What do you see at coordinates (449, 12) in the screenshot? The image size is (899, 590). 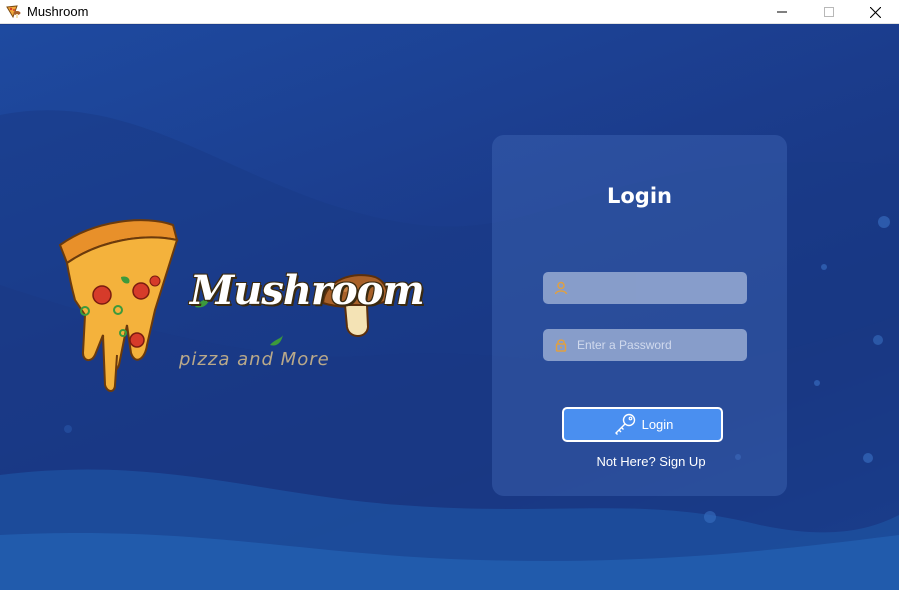 I see `title-bar: Mushroom` at bounding box center [449, 12].